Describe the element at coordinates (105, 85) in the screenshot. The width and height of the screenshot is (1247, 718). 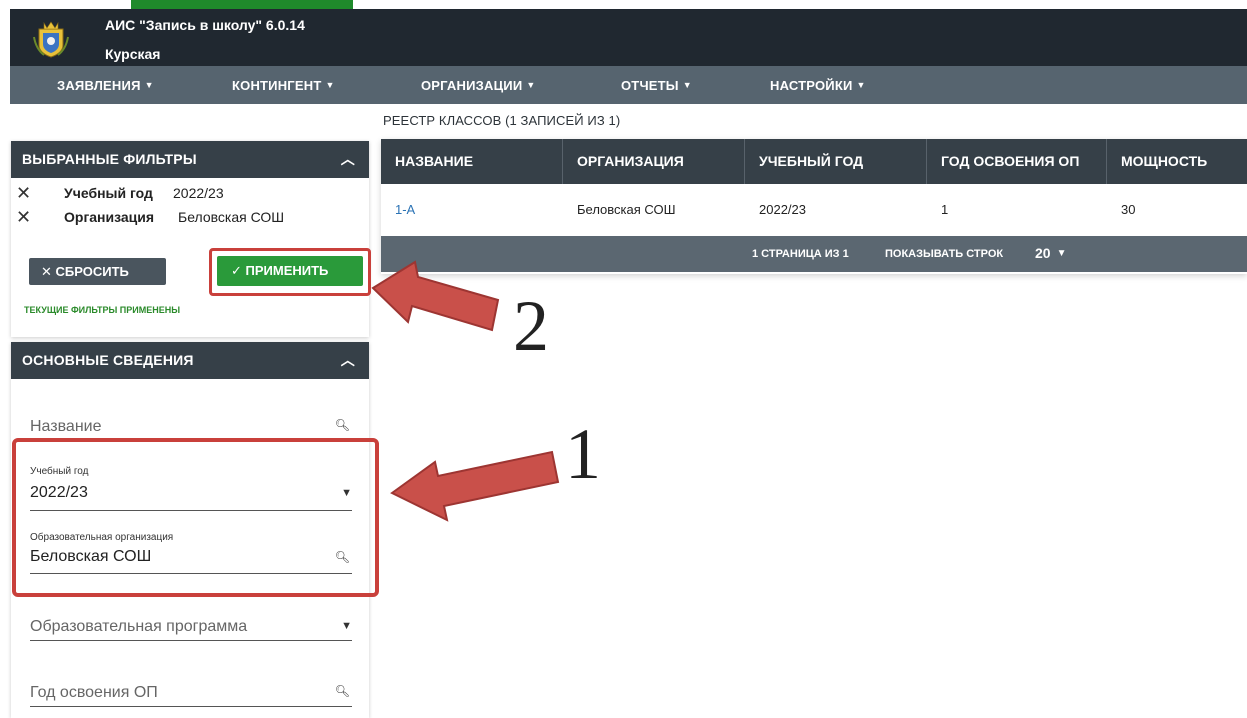
I see `nav-item-applications: ЗАЯВЛЕНИЯ ▼` at that location.